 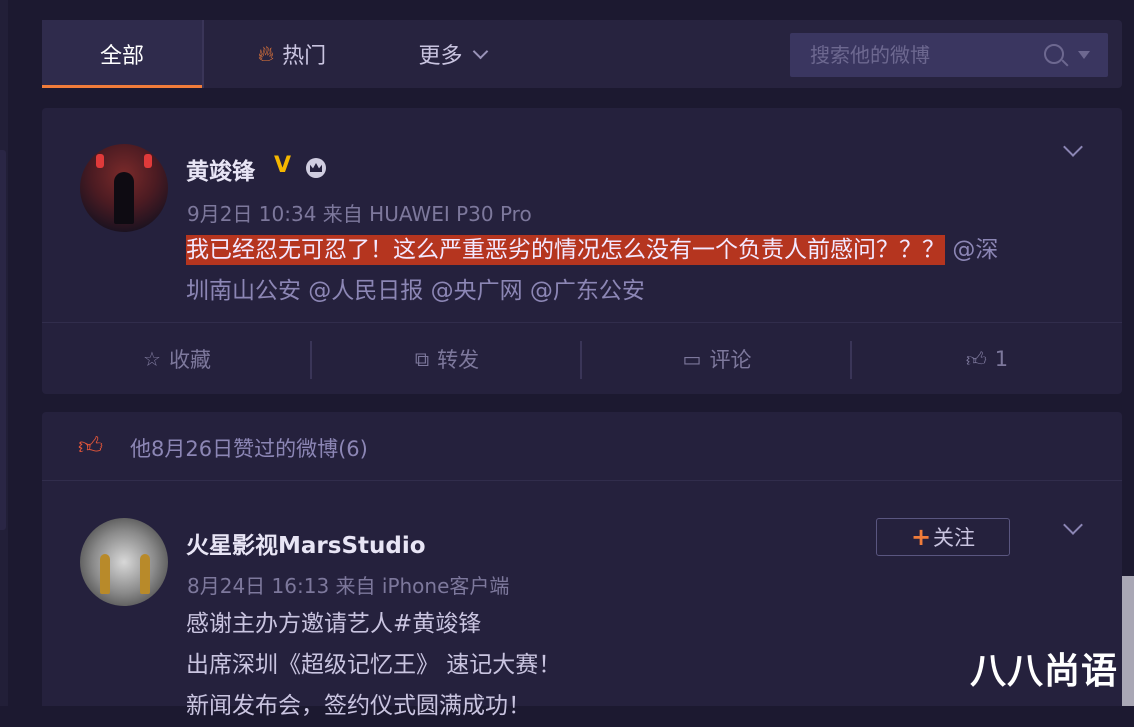 What do you see at coordinates (358, 706) in the screenshot?
I see `liked-post-line: 新闻发布会，签约仪式圆满成功！` at bounding box center [358, 706].